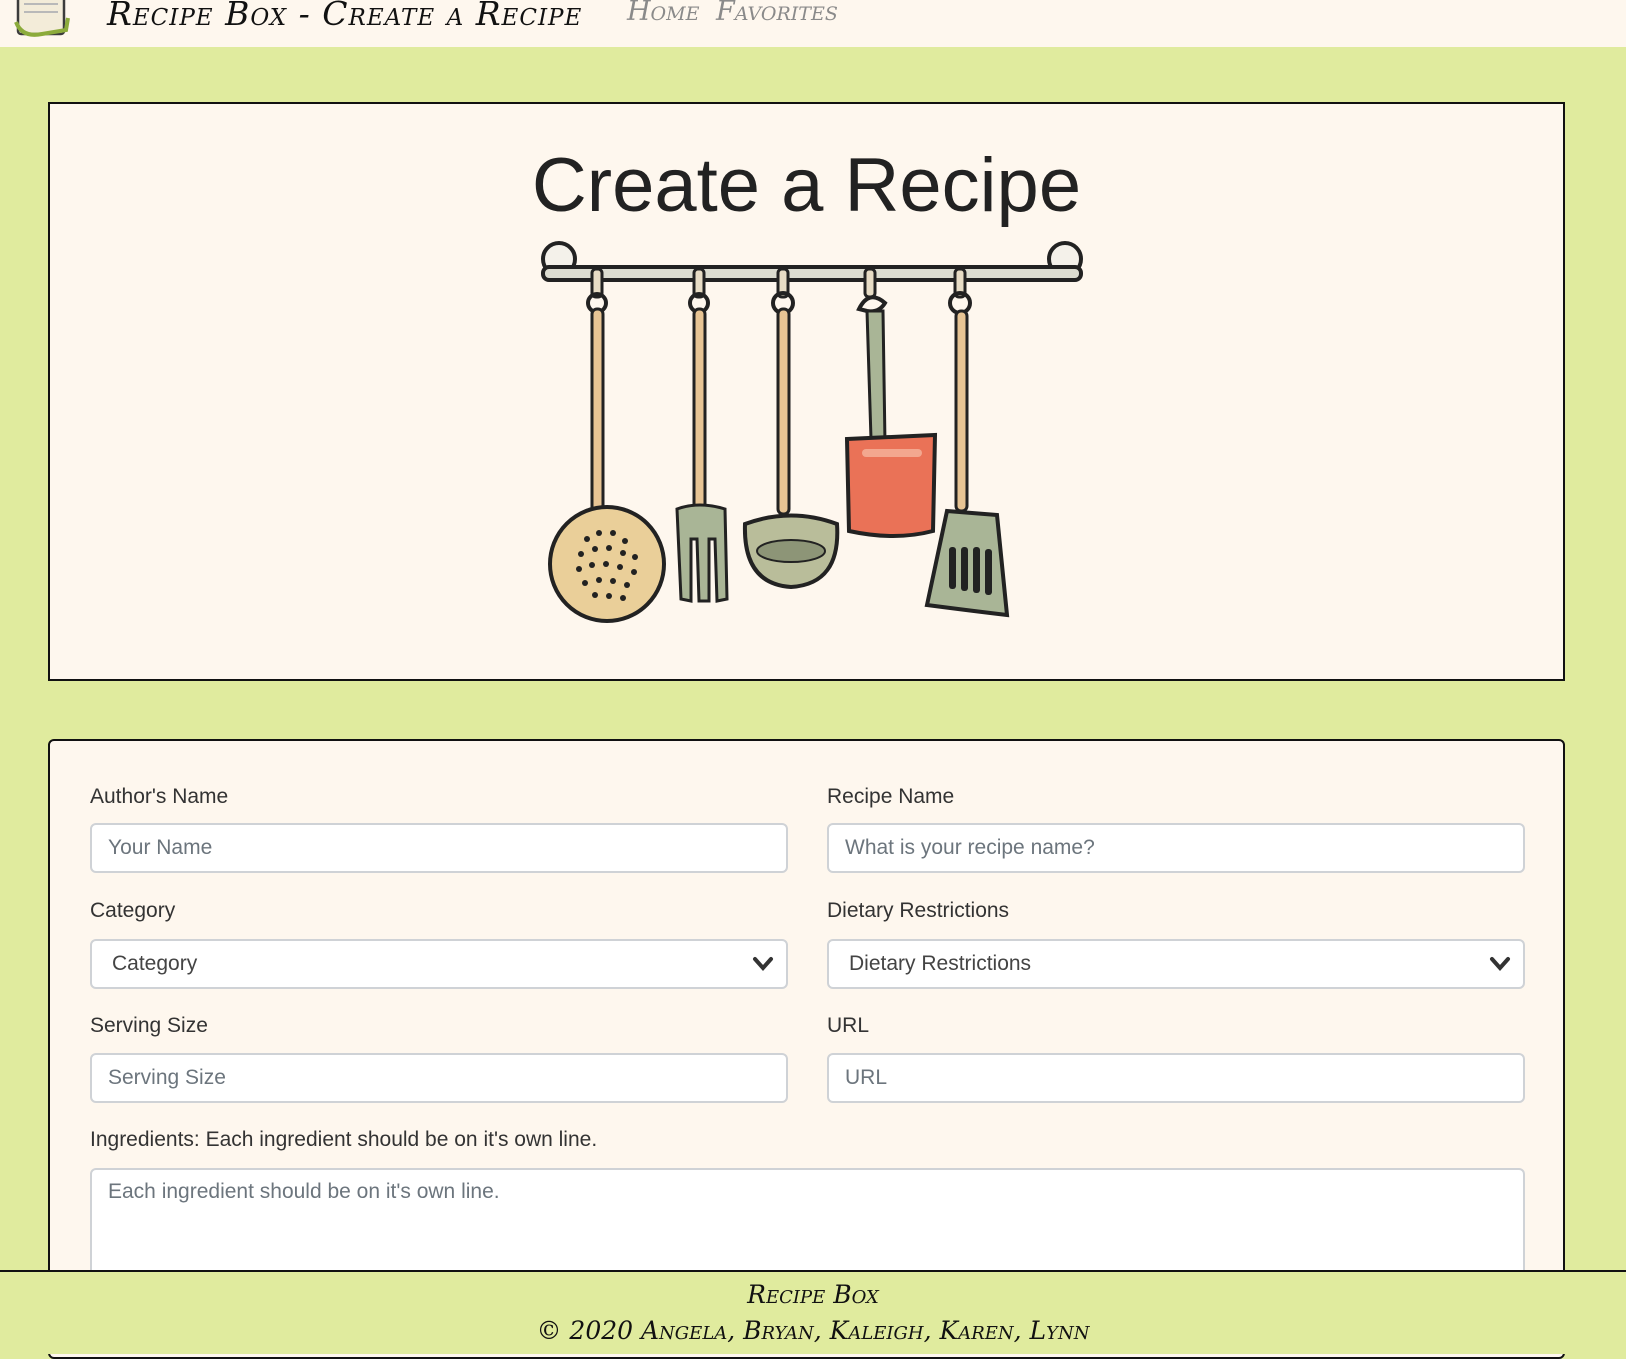  What do you see at coordinates (159, 796) in the screenshot?
I see `author-name-label: Author's Name` at bounding box center [159, 796].